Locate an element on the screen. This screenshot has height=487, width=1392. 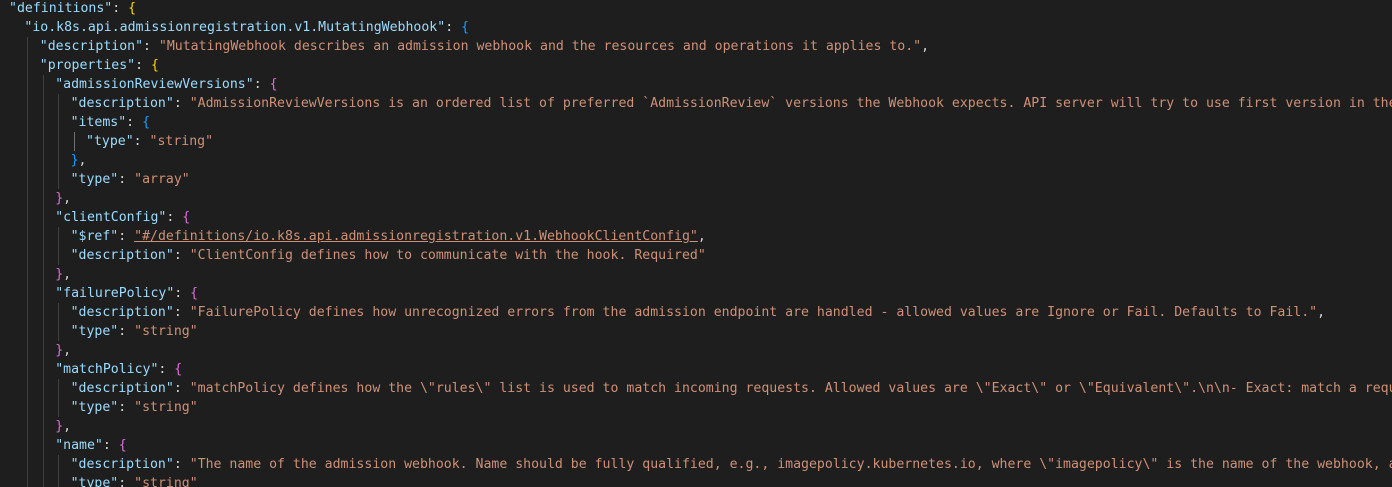
code-line: "clientConfig": { is located at coordinates (122, 217).